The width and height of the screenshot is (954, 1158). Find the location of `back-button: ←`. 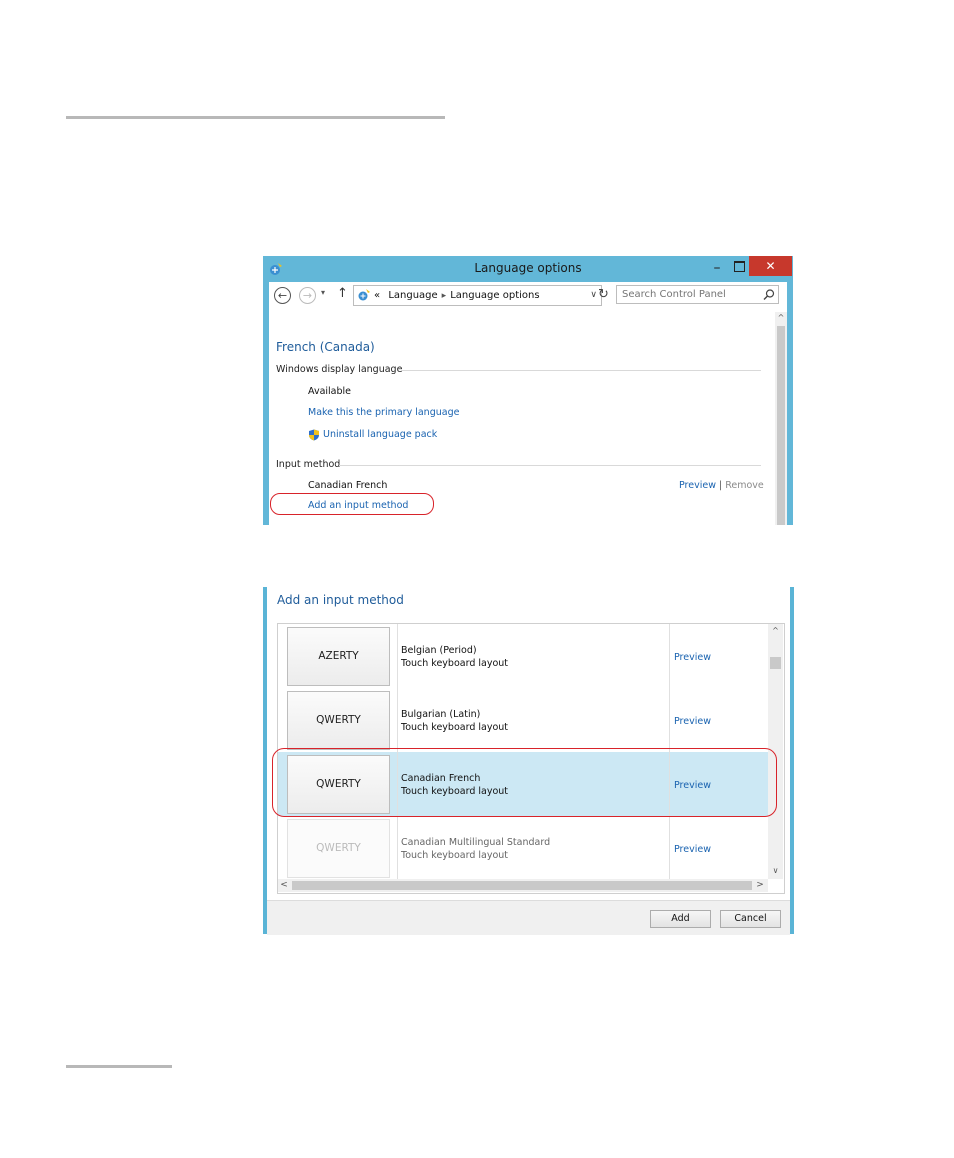

back-button: ← is located at coordinates (282, 295).